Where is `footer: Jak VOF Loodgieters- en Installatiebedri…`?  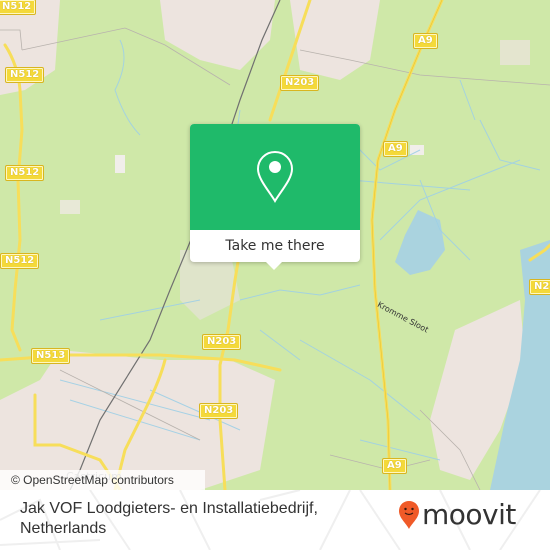
footer: Jak VOF Loodgieters- en Installatiebedri… is located at coordinates (275, 520).